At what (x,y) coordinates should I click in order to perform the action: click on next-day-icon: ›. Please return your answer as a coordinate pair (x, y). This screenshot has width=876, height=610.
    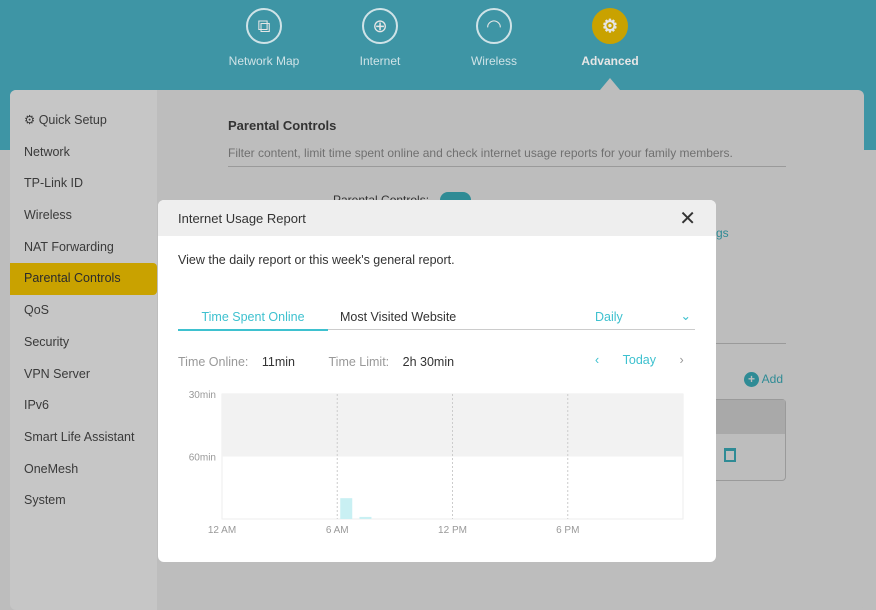
    Looking at the image, I should click on (682, 360).